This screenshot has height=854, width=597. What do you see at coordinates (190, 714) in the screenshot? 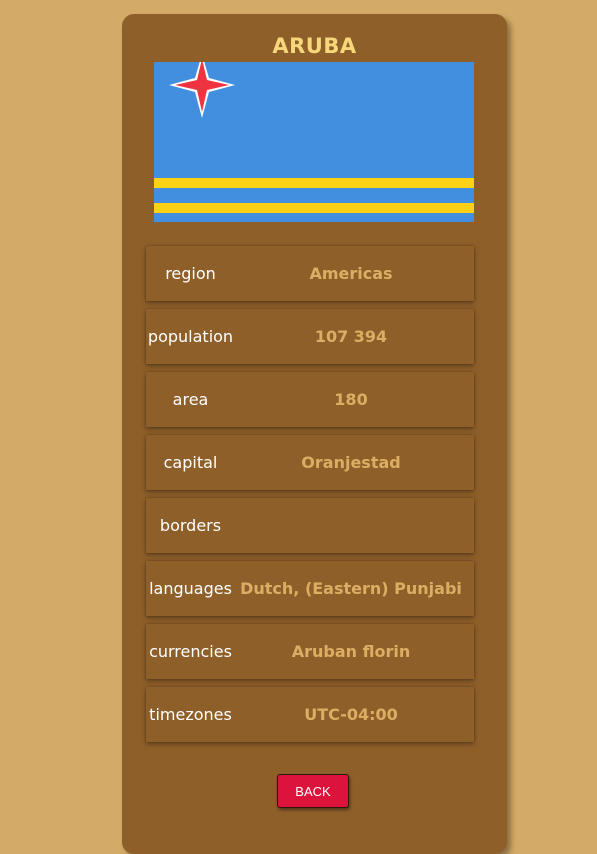
I see `detail-label: timezones` at bounding box center [190, 714].